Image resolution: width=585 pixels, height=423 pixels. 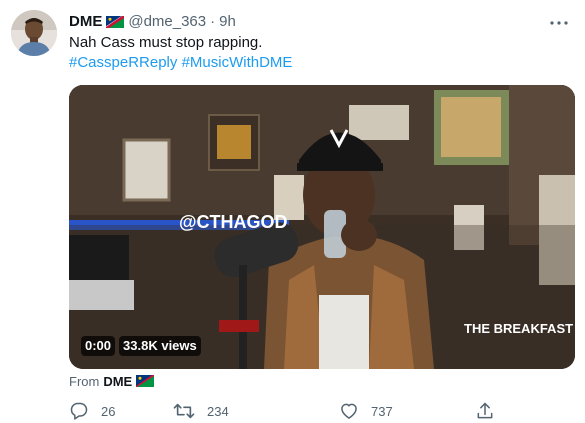 I want to click on tweet-time: 9h, so click(x=227, y=21).